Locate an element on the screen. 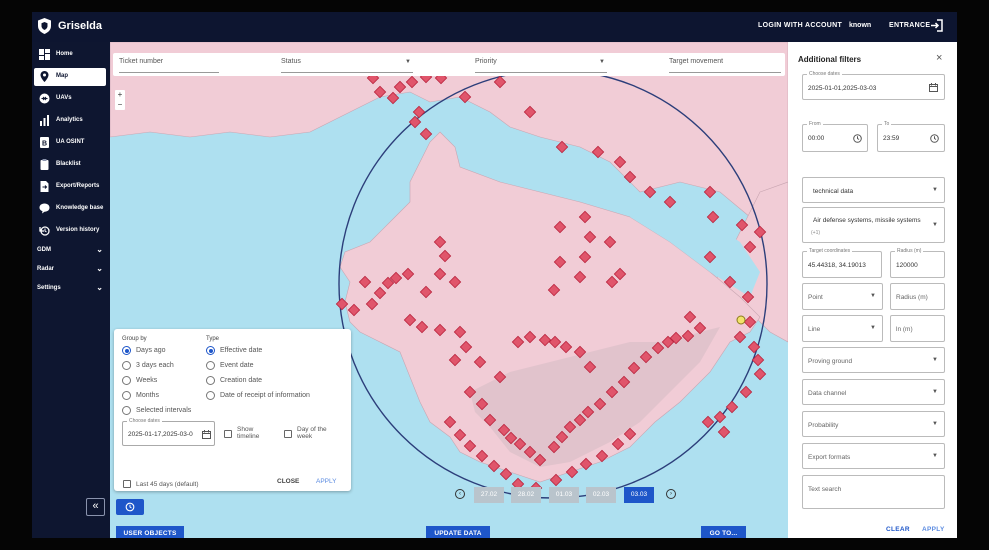 The height and width of the screenshot is (550, 989). sidebar-section-radar: Radar ⌄ is located at coordinates (70, 268).